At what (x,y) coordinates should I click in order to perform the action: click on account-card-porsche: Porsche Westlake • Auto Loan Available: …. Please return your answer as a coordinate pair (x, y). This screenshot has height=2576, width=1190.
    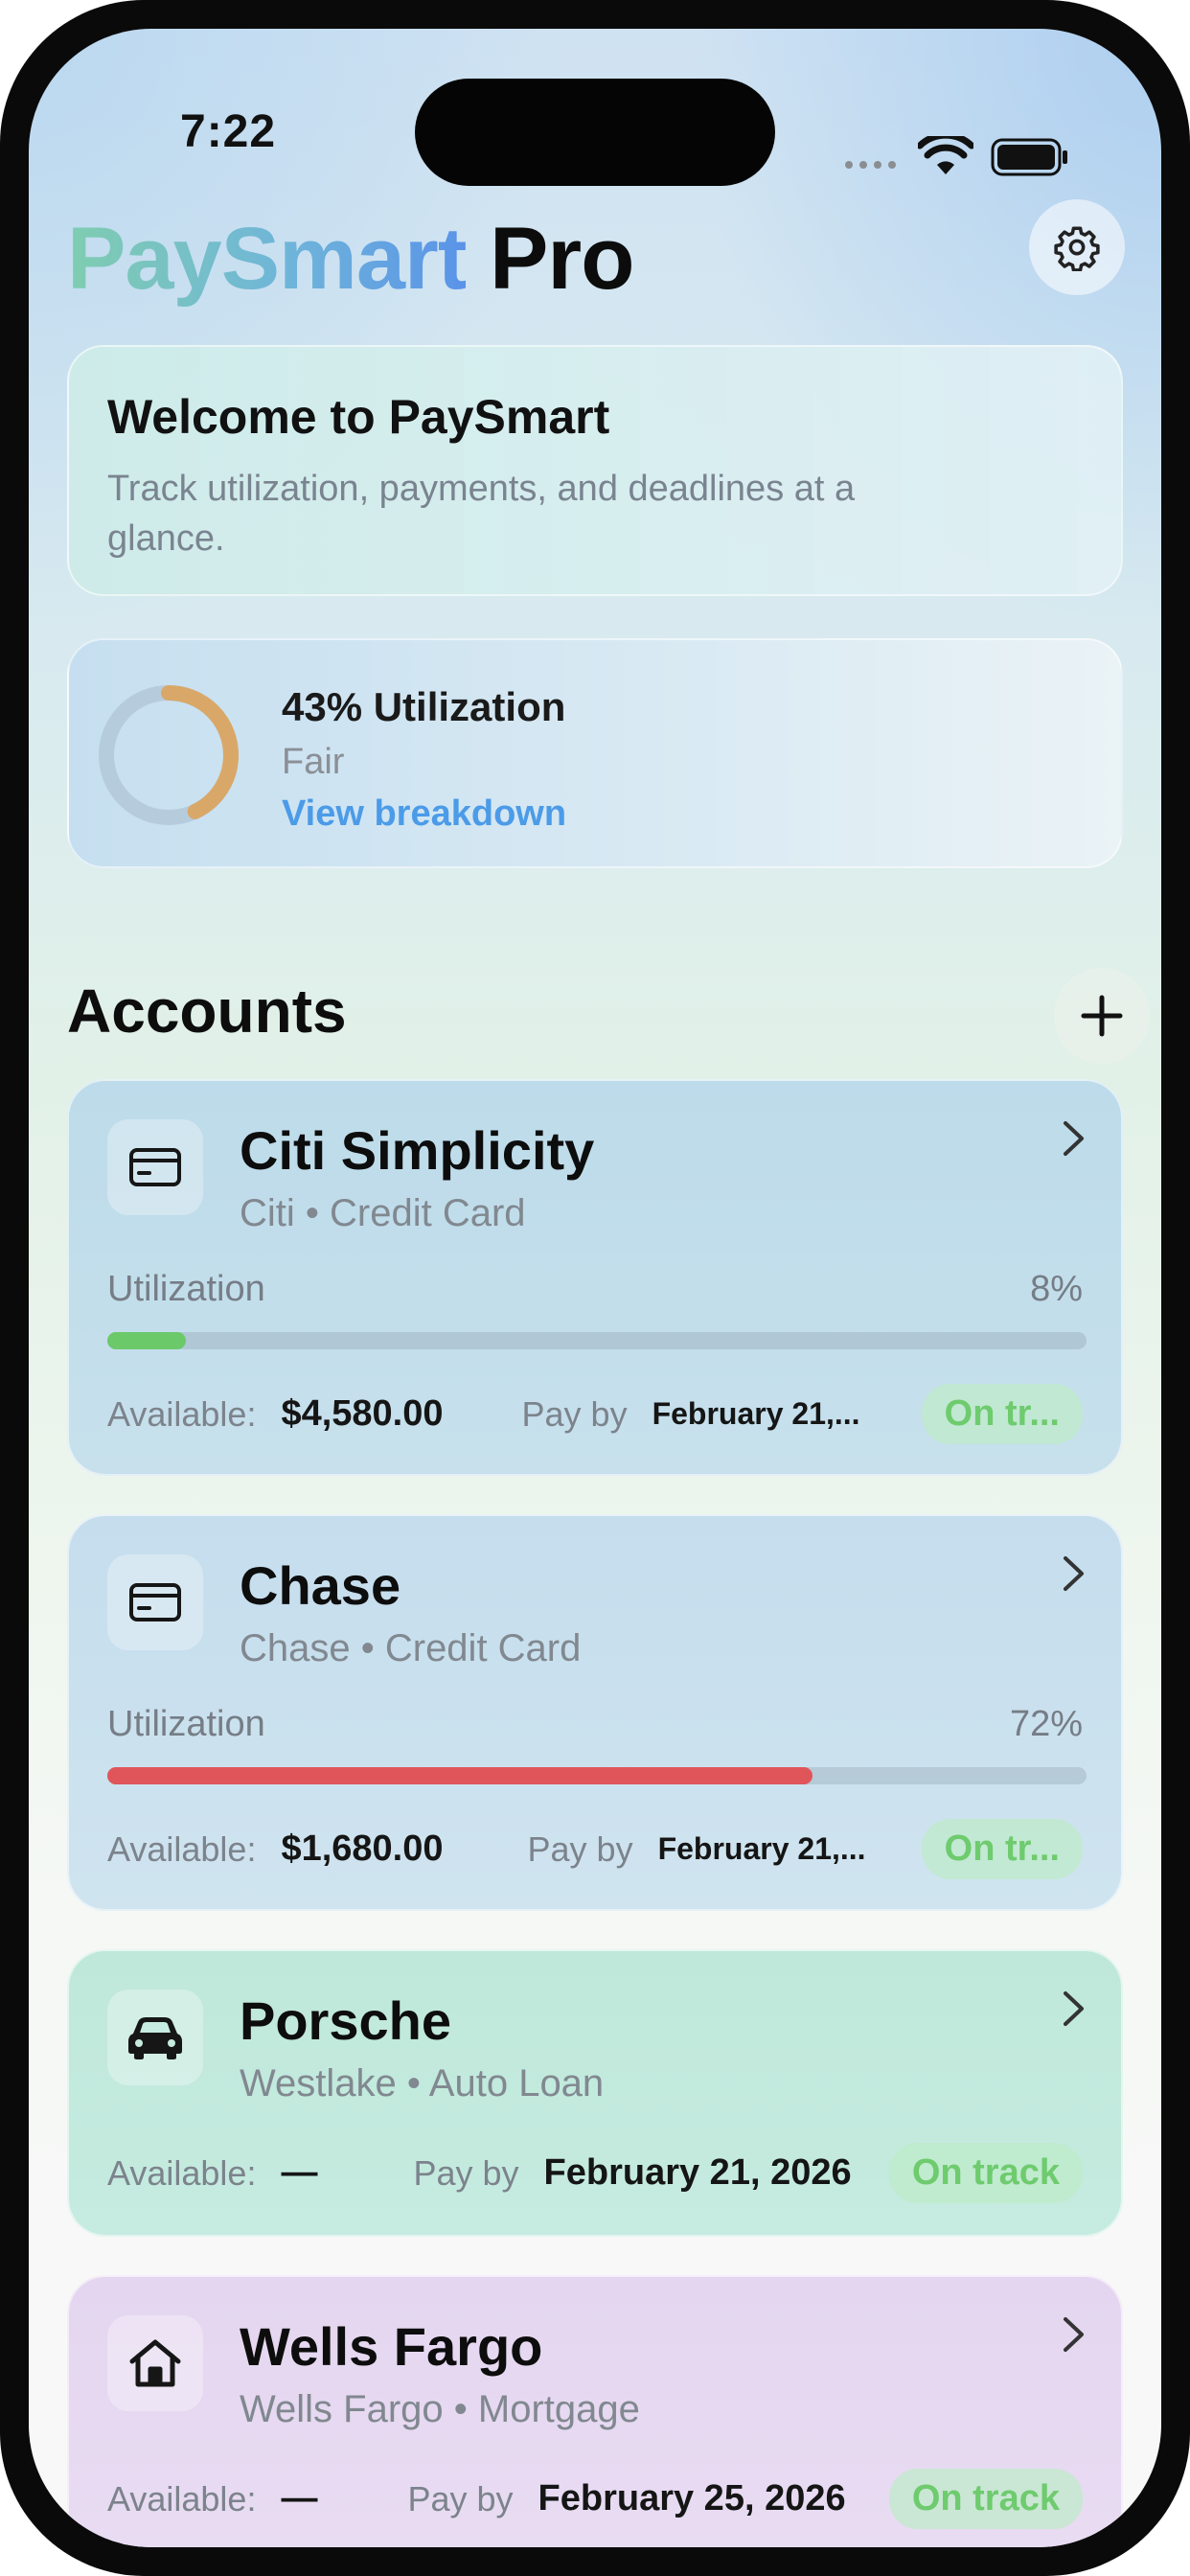
    Looking at the image, I should click on (595, 2093).